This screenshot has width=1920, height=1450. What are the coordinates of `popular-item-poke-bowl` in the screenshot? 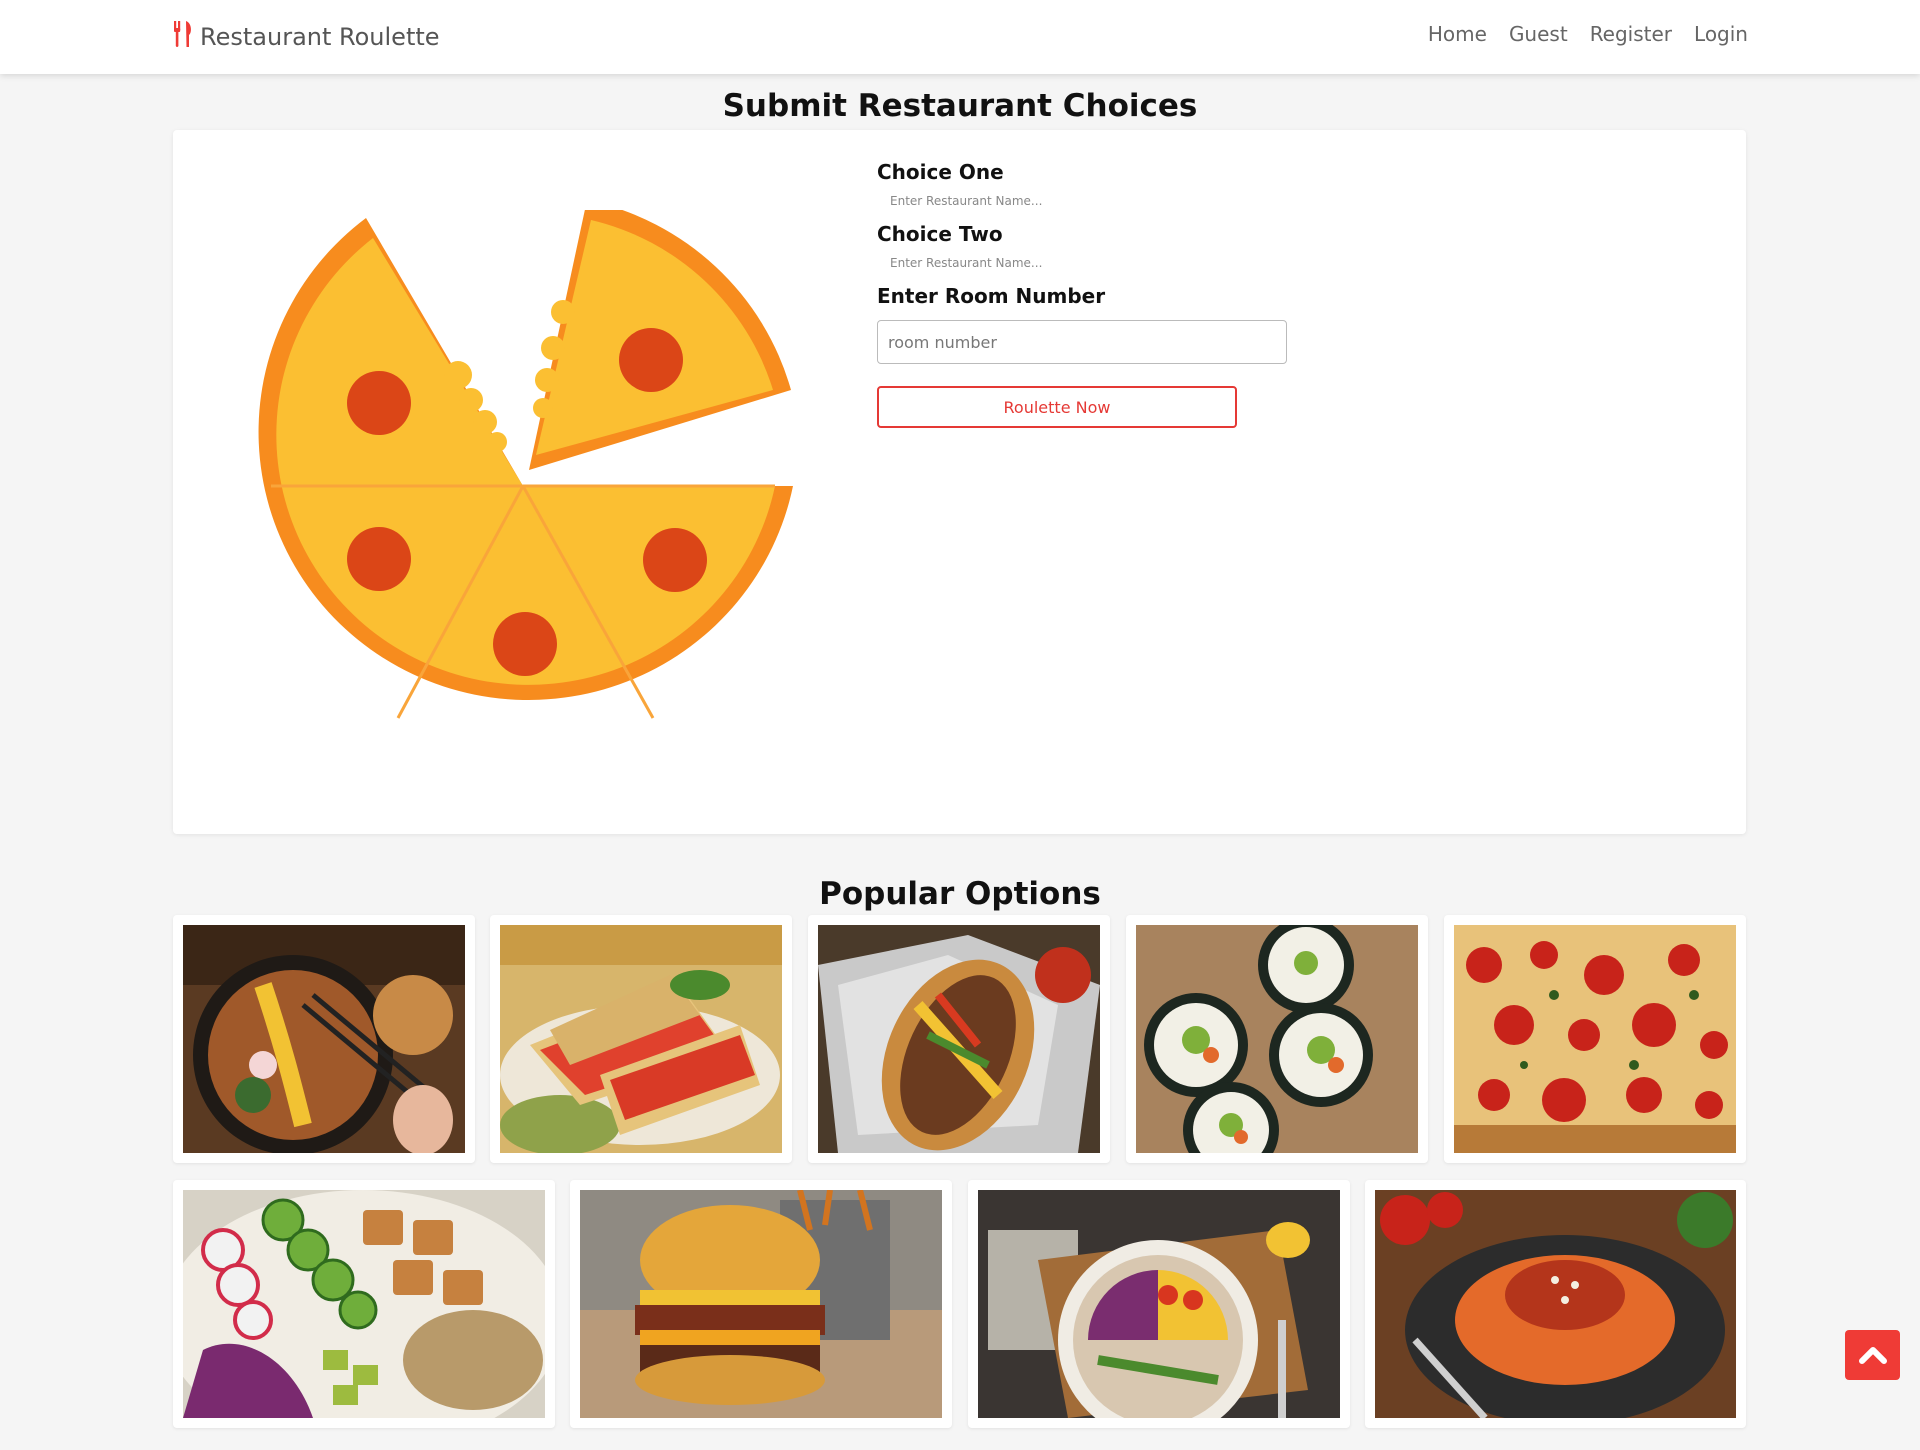 It's located at (364, 1304).